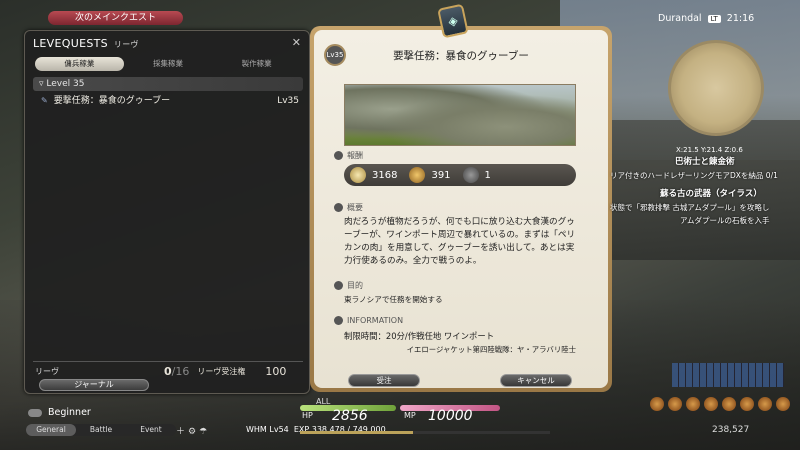  I want to click on server-info: Durandal LT 21:16, so click(706, 18).